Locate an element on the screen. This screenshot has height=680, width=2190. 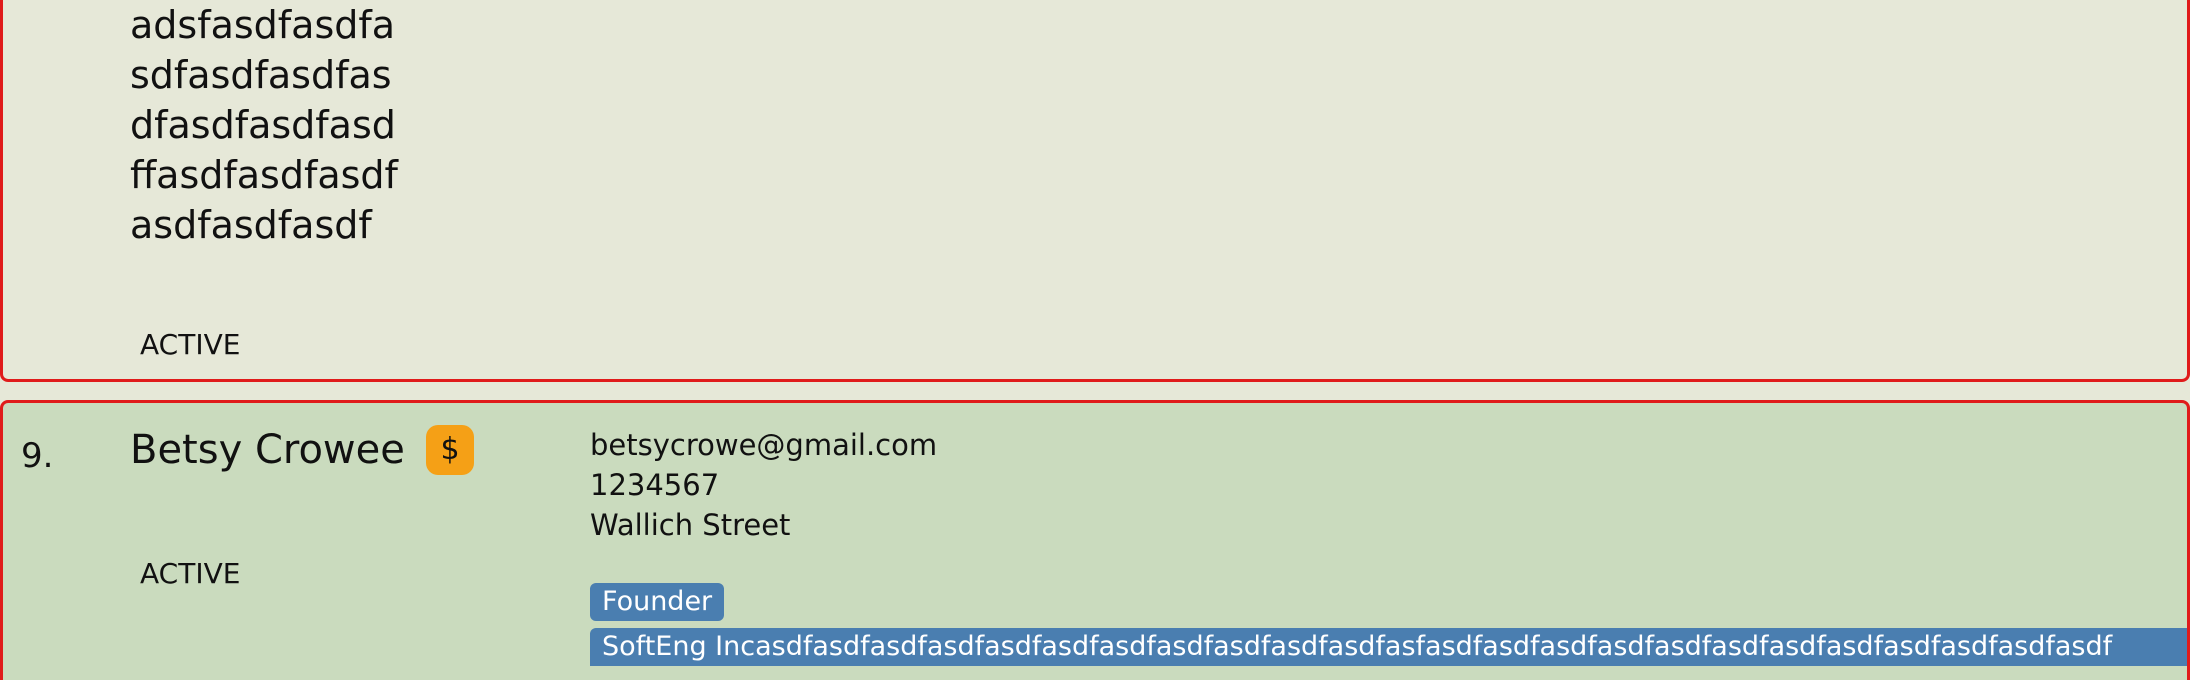
card-index: 9. is located at coordinates (37, 456).